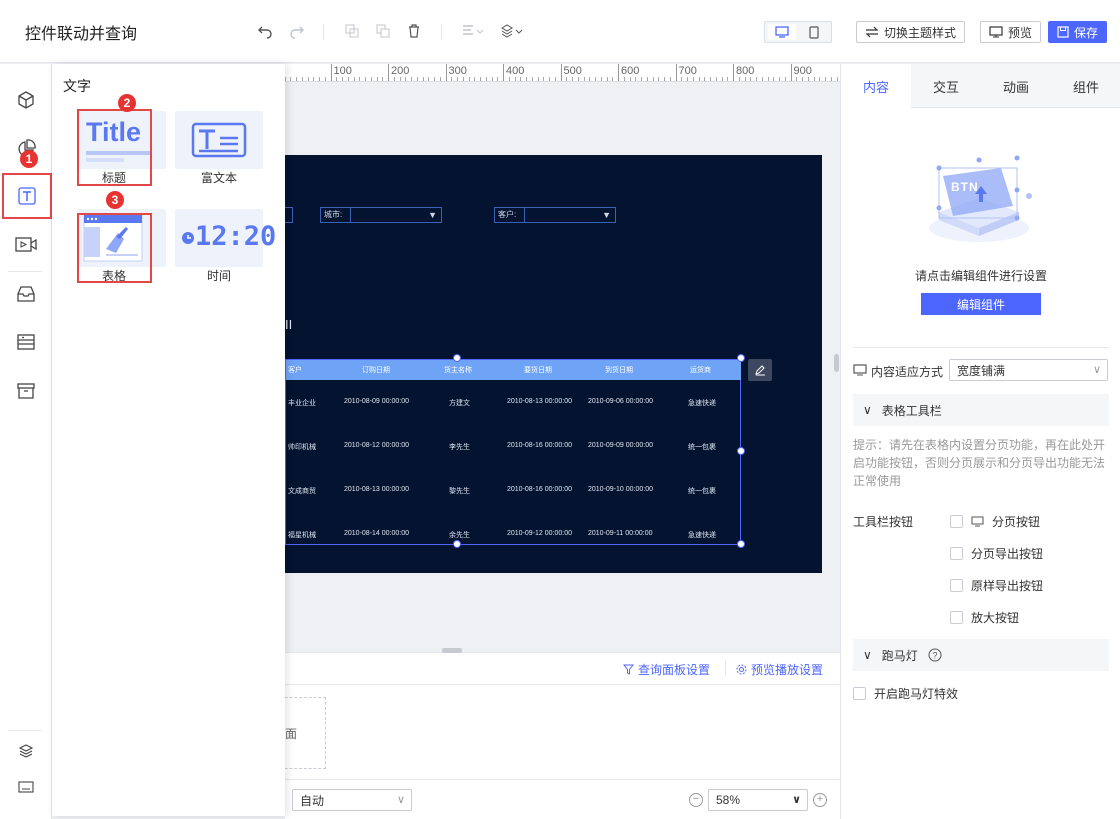 The width and height of the screenshot is (1120, 819). I want to click on query-panel-settings-link: 查询面板设置, so click(666, 669).